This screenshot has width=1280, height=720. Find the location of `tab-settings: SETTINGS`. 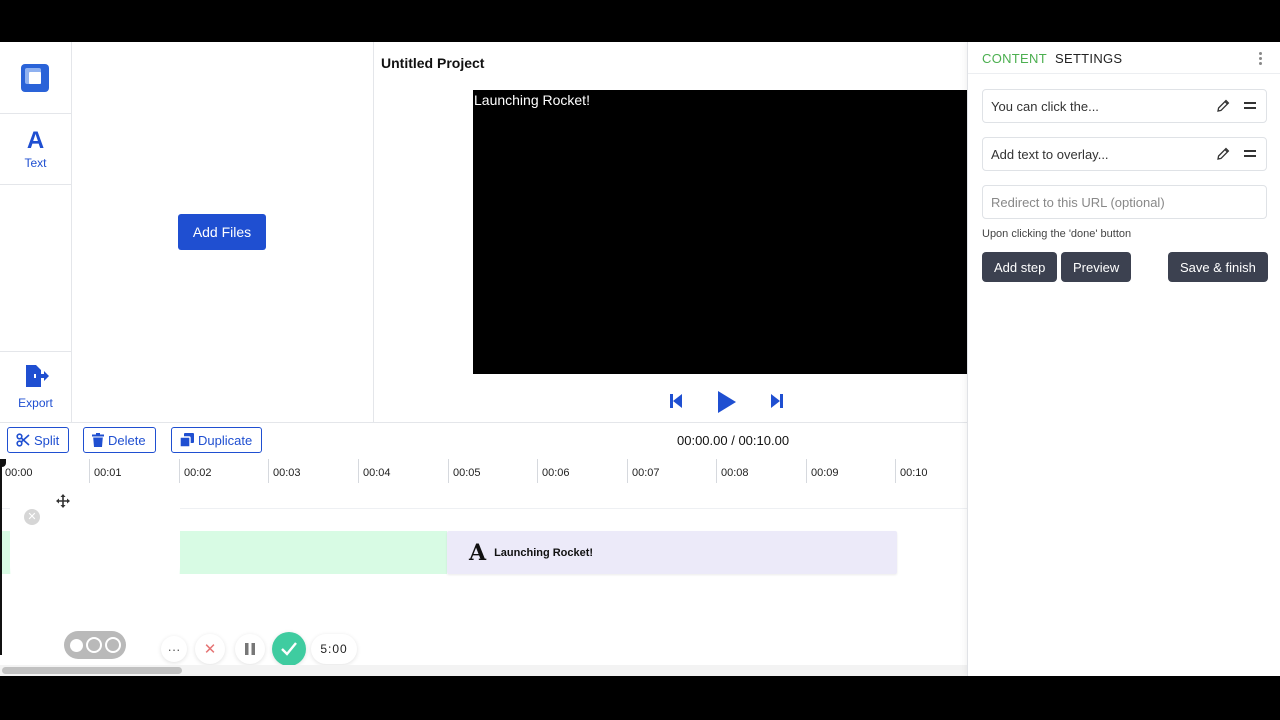

tab-settings: SETTINGS is located at coordinates (1088, 58).